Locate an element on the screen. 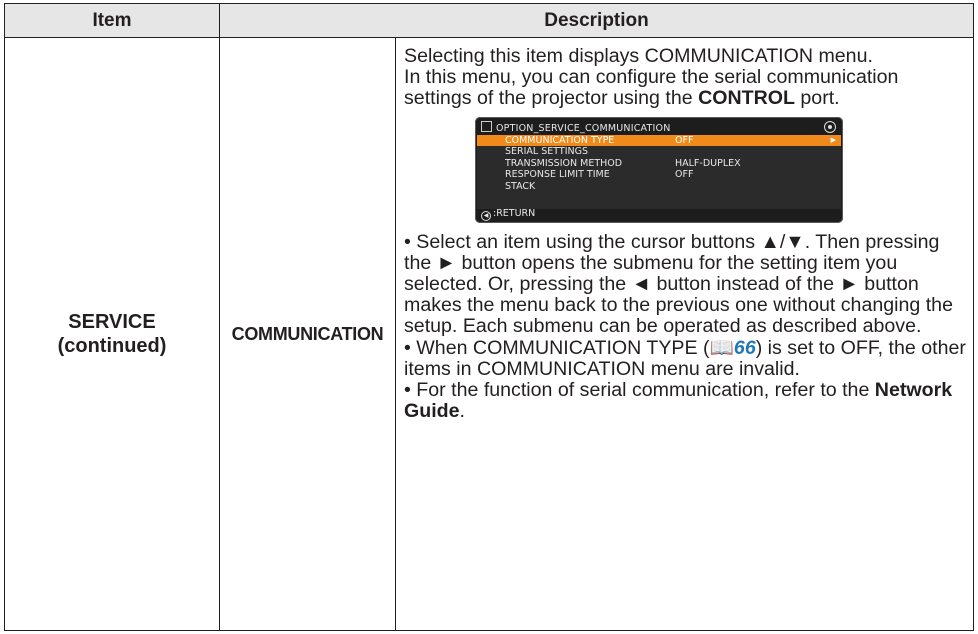  item-name: SERVICE is located at coordinates (112, 322).